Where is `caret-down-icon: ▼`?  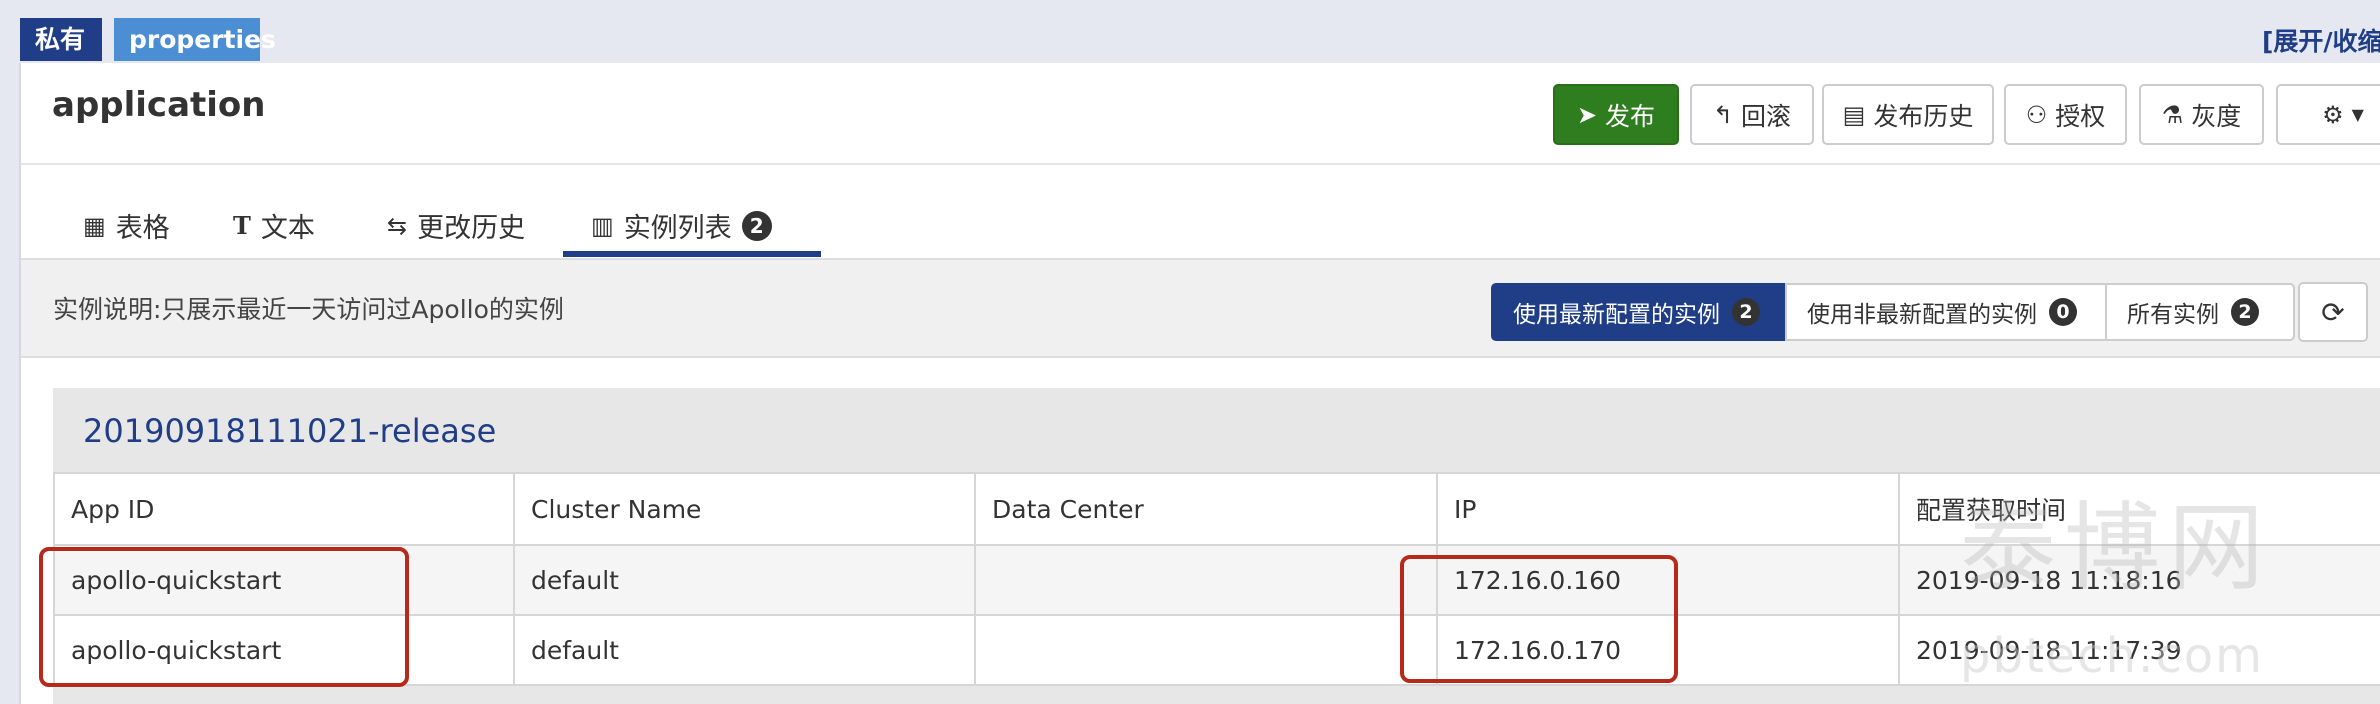 caret-down-icon: ▼ is located at coordinates (2357, 114).